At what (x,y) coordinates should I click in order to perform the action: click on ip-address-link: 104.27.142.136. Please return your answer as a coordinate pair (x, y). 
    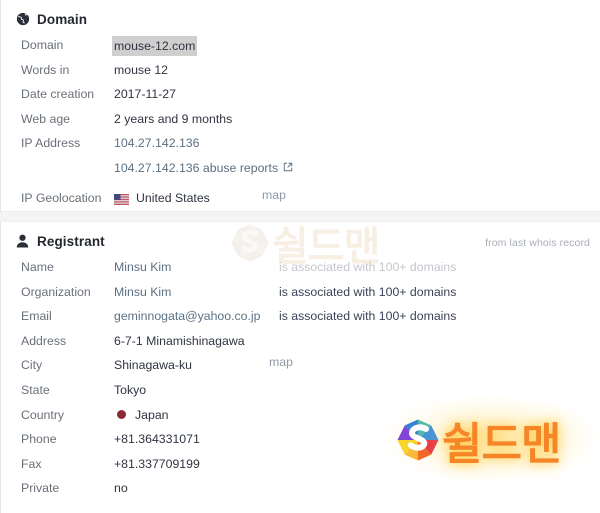
    Looking at the image, I should click on (156, 143).